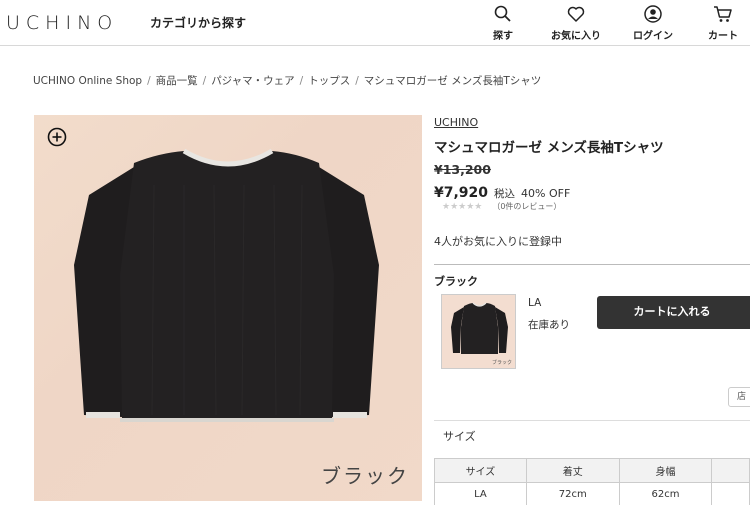  I want to click on color-name: ブラック, so click(456, 281).